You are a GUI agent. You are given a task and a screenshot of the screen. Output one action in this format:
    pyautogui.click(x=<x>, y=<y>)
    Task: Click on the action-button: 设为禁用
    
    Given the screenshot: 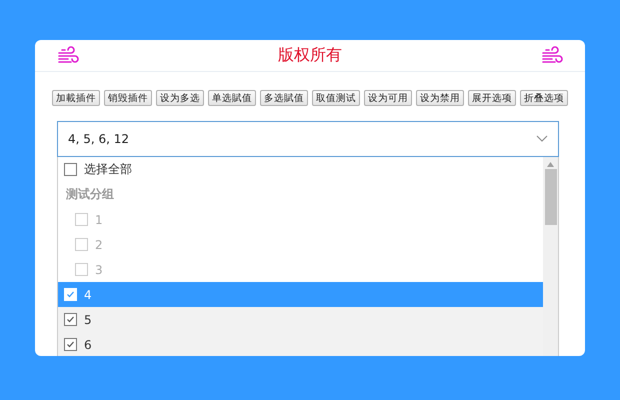 What is the action you would take?
    pyautogui.click(x=440, y=98)
    